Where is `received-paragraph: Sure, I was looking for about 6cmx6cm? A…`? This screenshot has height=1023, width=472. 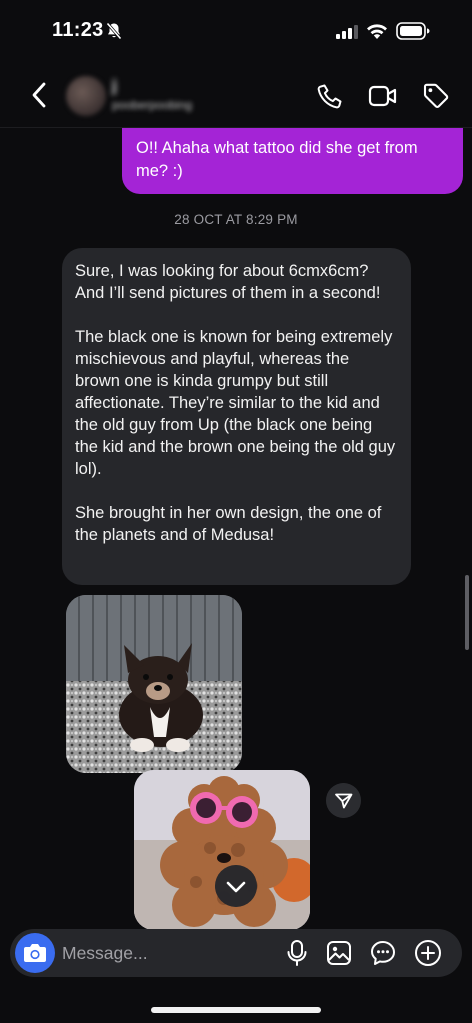
received-paragraph: Sure, I was looking for about 6cmx6cm? A… is located at coordinates (228, 282).